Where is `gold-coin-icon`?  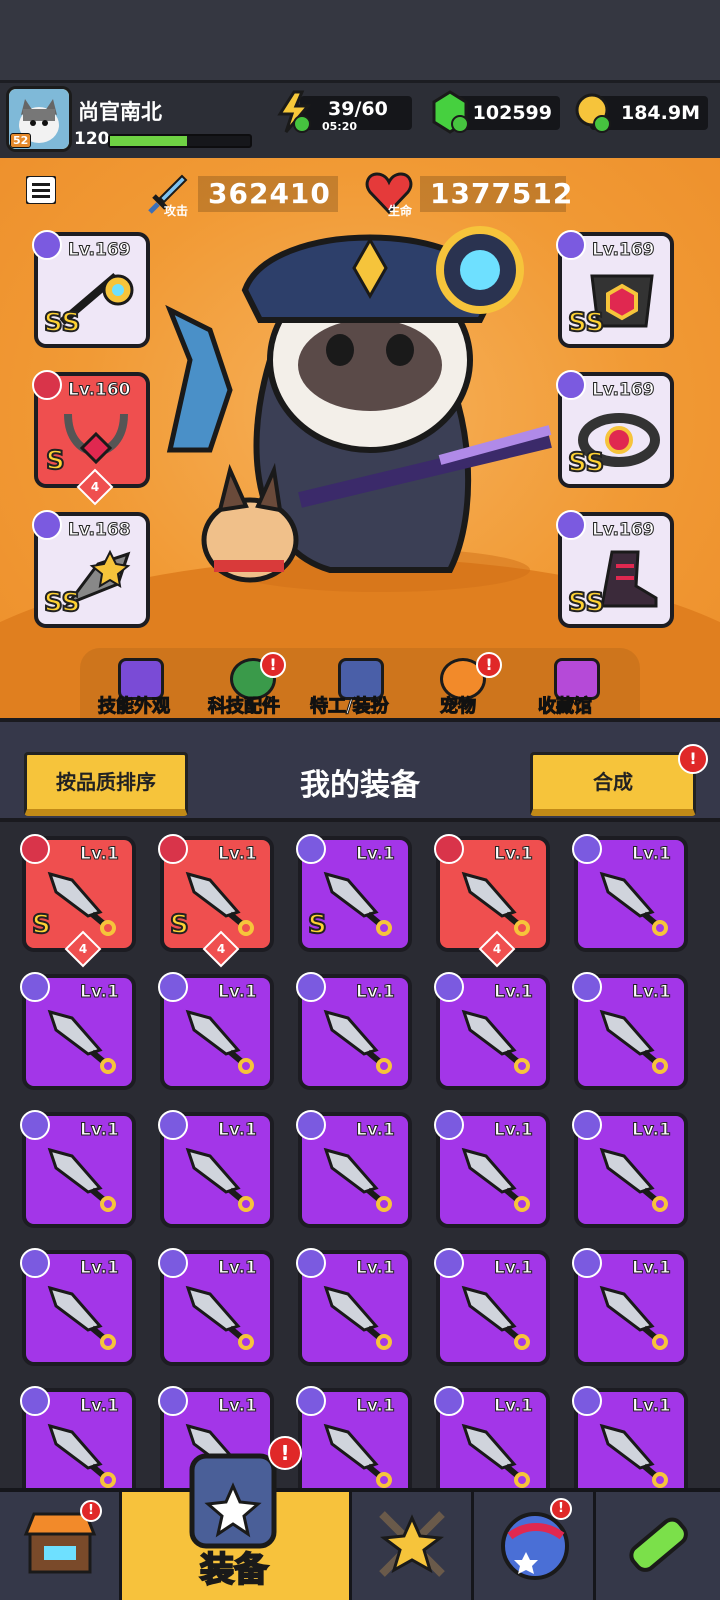 gold-coin-icon is located at coordinates (593, 113).